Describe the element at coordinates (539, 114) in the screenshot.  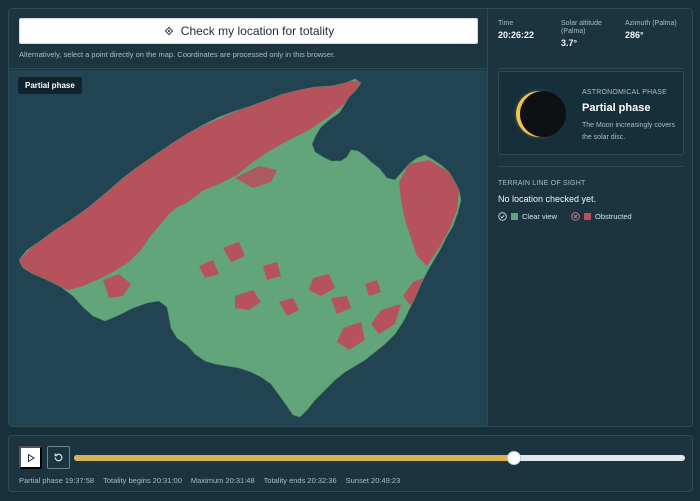
I see `eclipse-icon` at that location.